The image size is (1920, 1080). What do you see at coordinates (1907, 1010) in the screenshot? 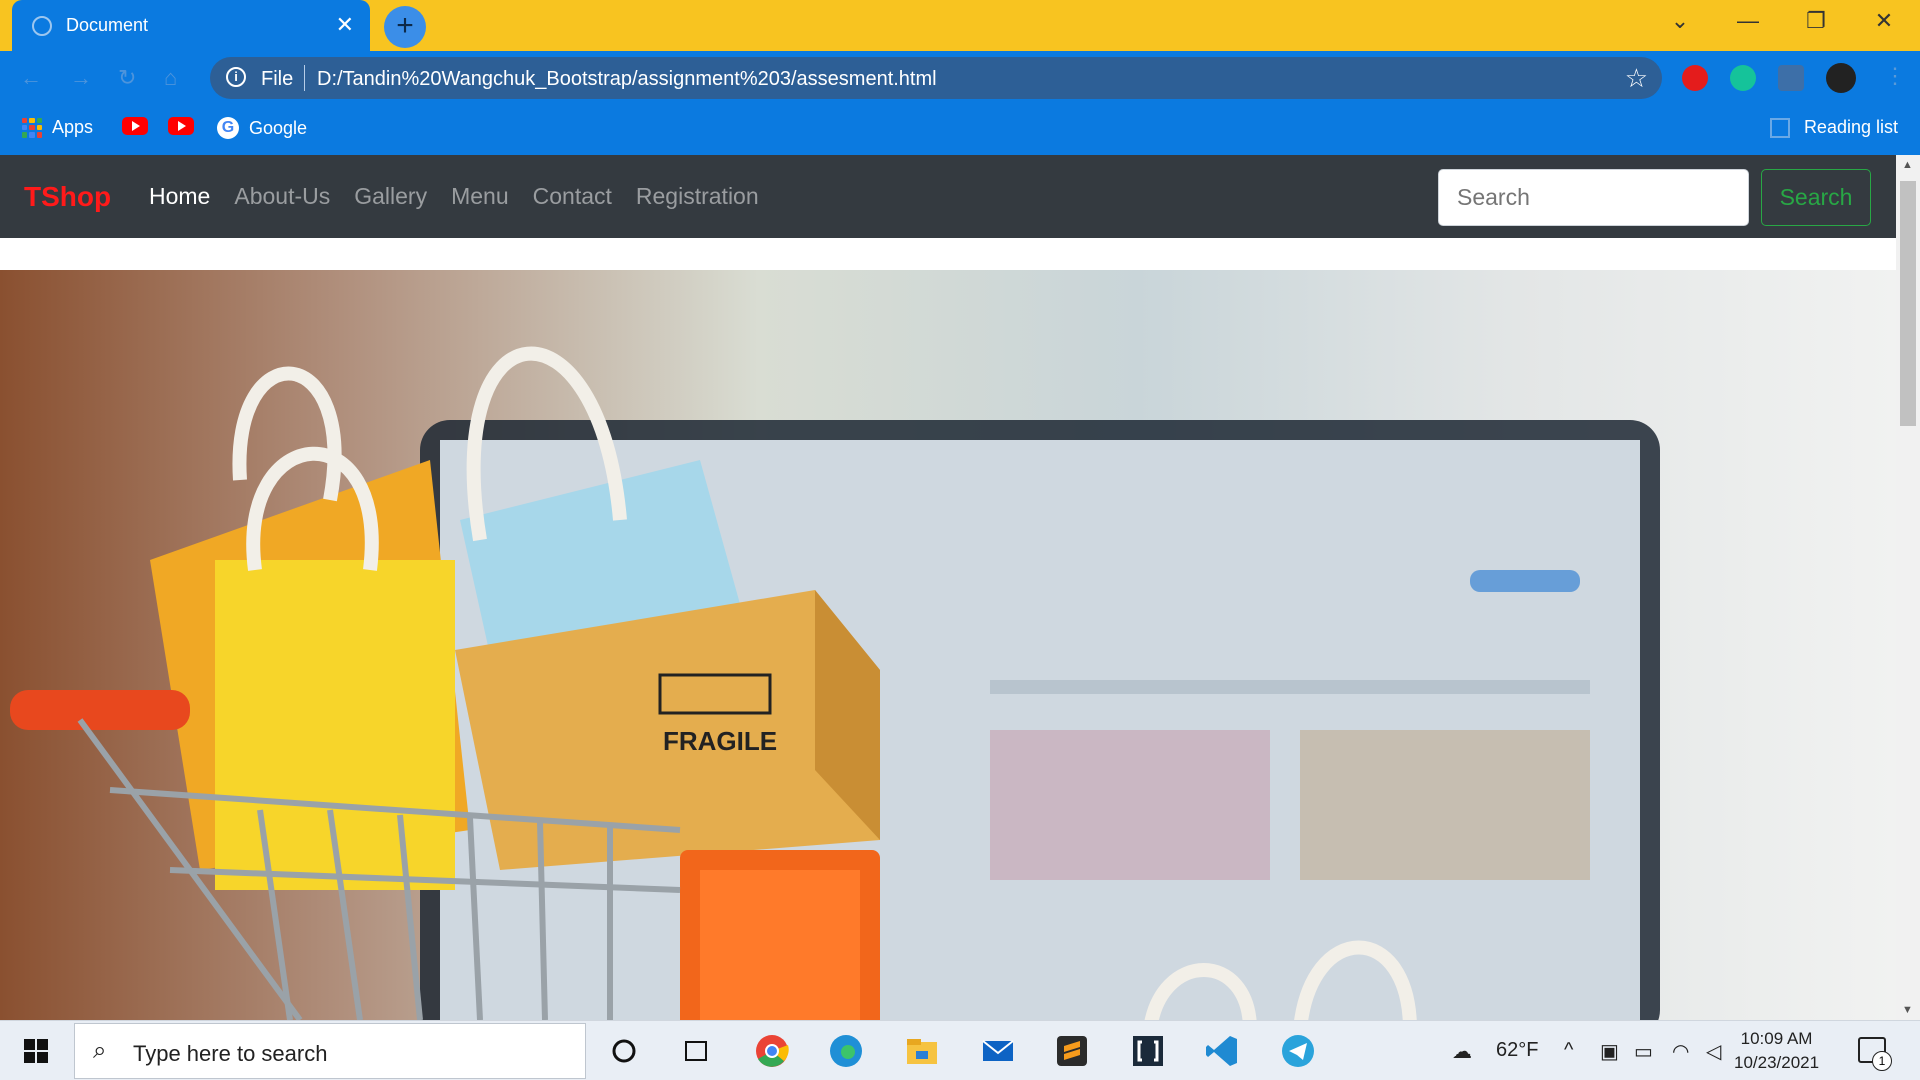
I see `scroll-down-icon: ▼` at bounding box center [1907, 1010].